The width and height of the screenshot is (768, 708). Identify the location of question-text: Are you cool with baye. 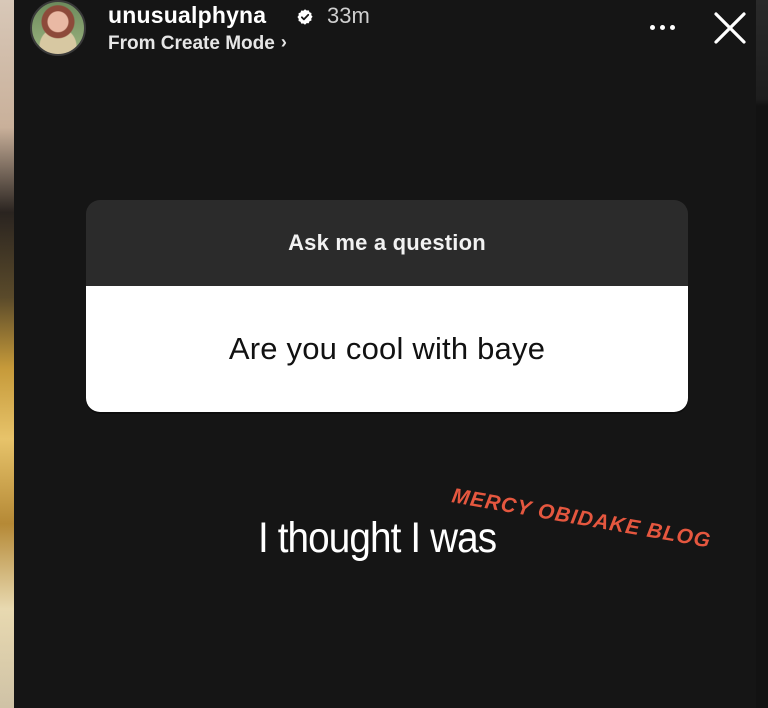
(387, 348).